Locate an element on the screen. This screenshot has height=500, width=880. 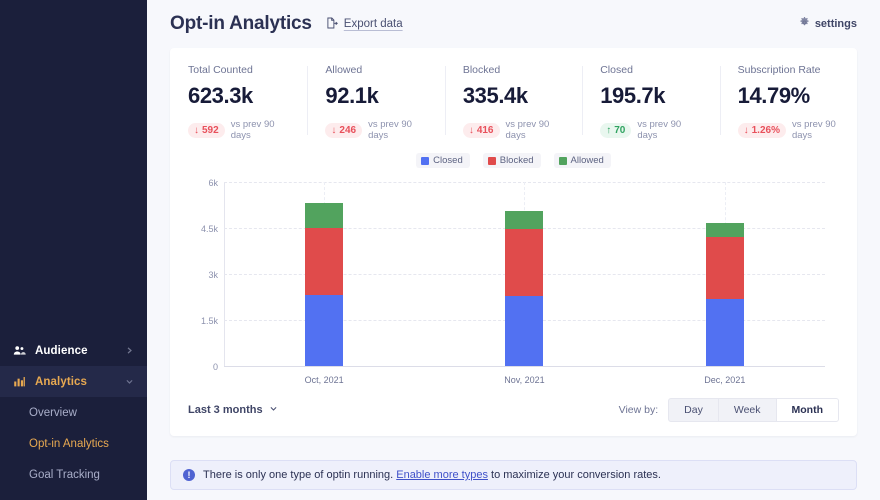
delta-badge-down: ↓ 1.26% is located at coordinates (761, 130).